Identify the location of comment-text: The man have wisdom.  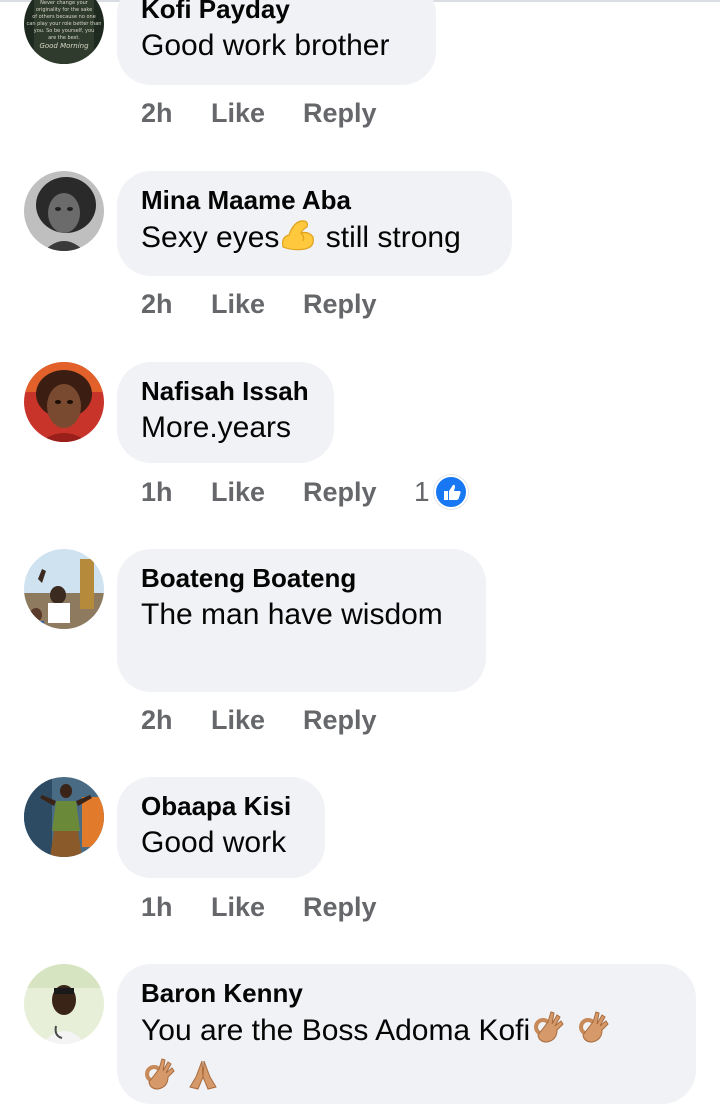
(292, 614).